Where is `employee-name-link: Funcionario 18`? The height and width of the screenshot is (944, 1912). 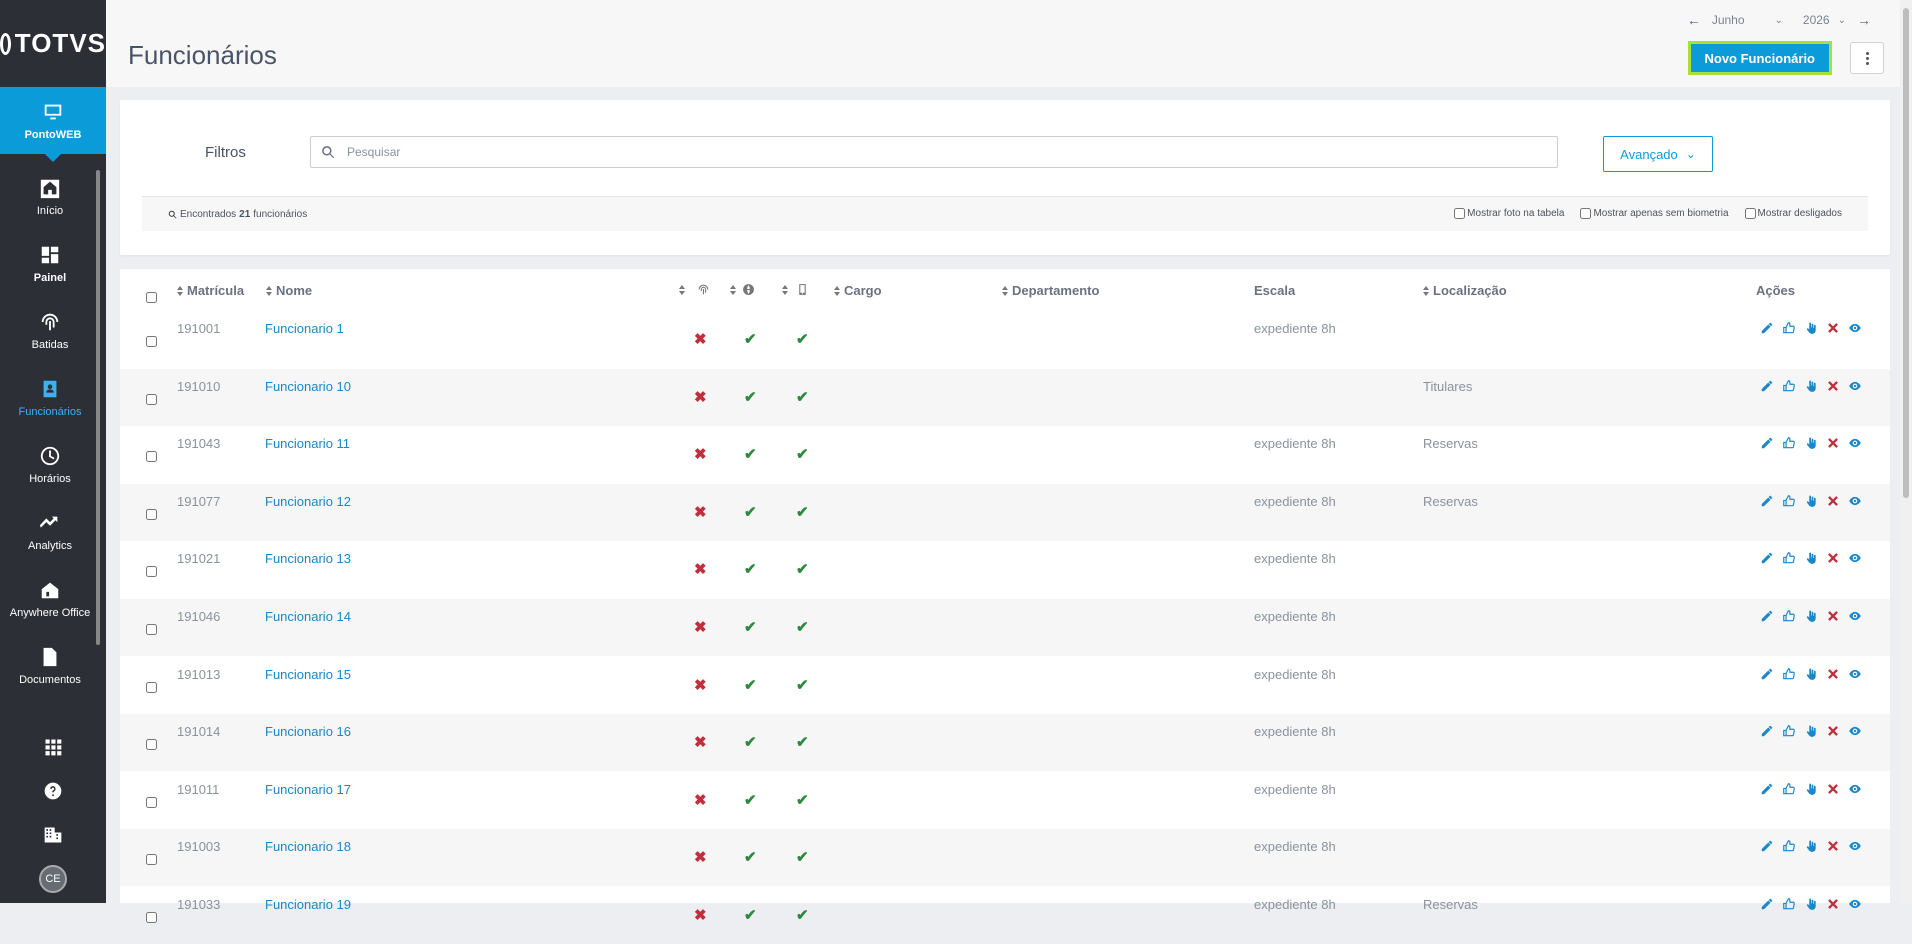 employee-name-link: Funcionario 18 is located at coordinates (308, 846).